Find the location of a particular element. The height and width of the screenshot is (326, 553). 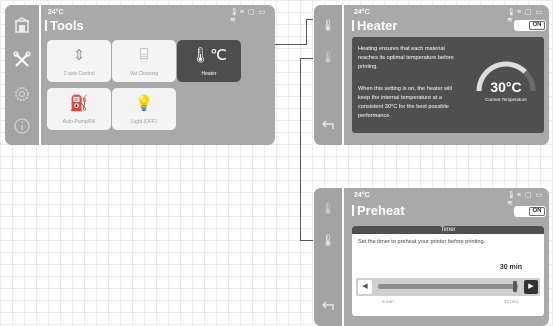

slider-track is located at coordinates (448, 286).